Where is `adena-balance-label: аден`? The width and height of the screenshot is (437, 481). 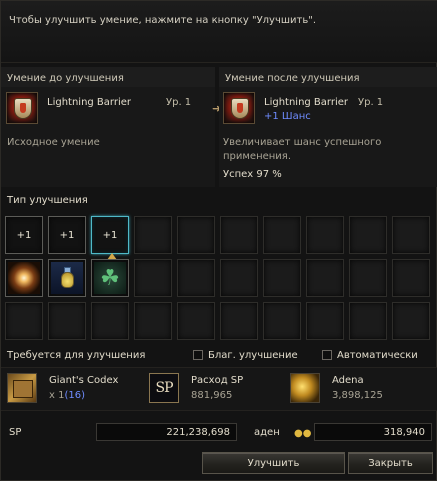
adena-balance-label: аден is located at coordinates (267, 432).